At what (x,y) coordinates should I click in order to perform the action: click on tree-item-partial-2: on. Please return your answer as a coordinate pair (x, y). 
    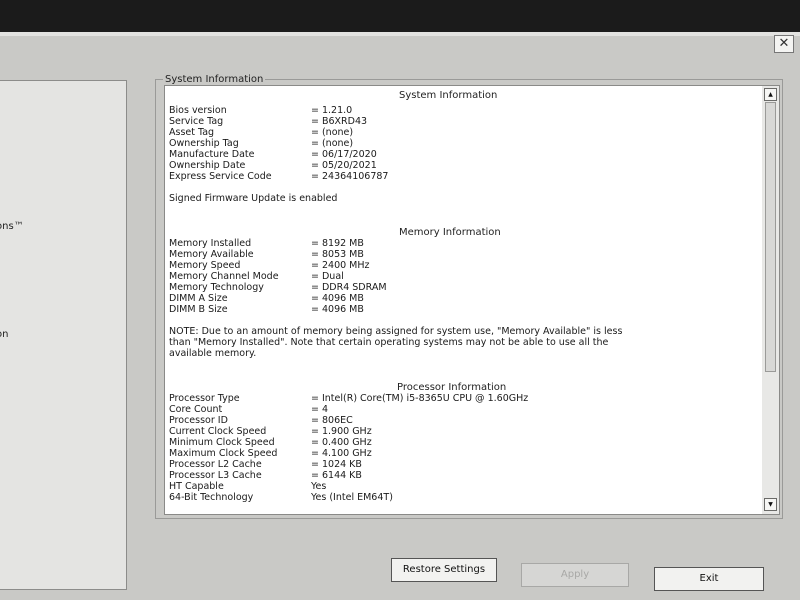
    Looking at the image, I should click on (4, 334).